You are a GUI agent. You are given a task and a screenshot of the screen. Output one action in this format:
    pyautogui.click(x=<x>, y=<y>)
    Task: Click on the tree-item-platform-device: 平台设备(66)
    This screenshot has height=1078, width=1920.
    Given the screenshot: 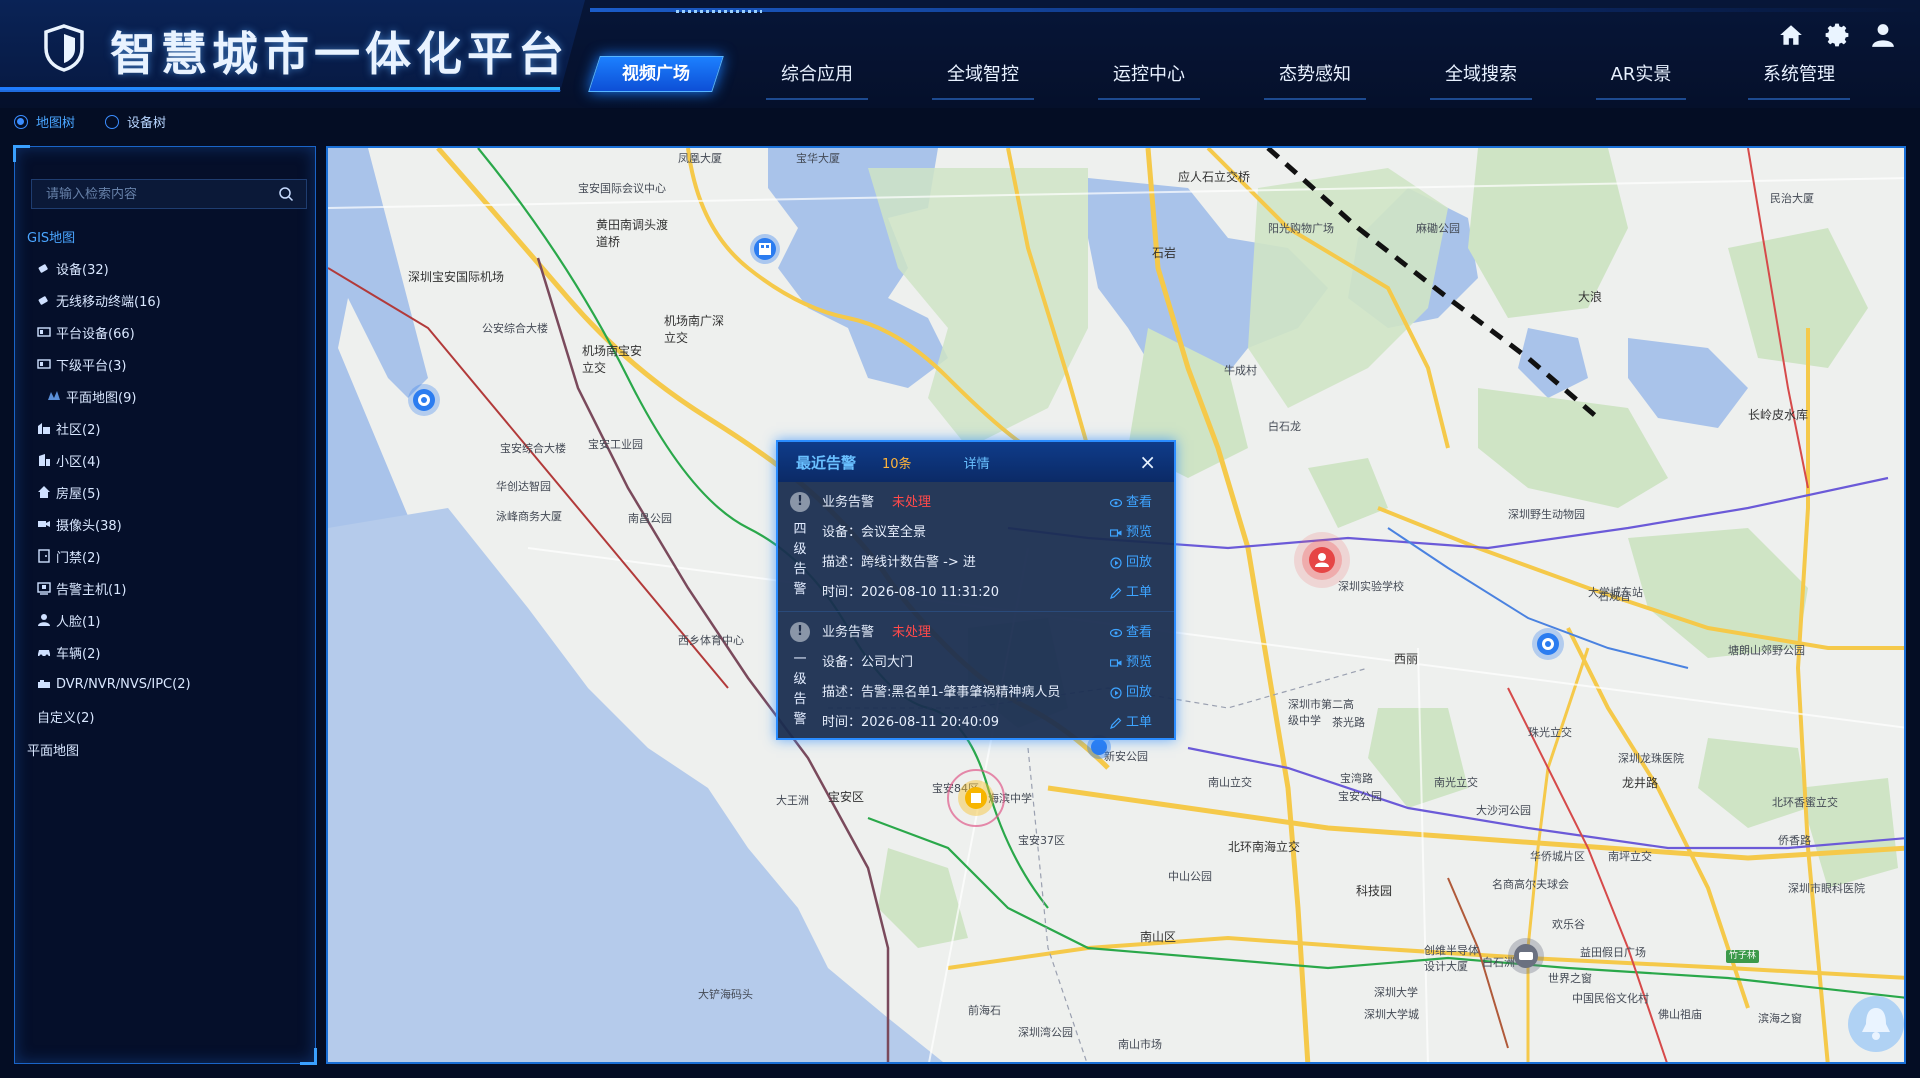 What is the action you would take?
    pyautogui.click(x=167, y=332)
    